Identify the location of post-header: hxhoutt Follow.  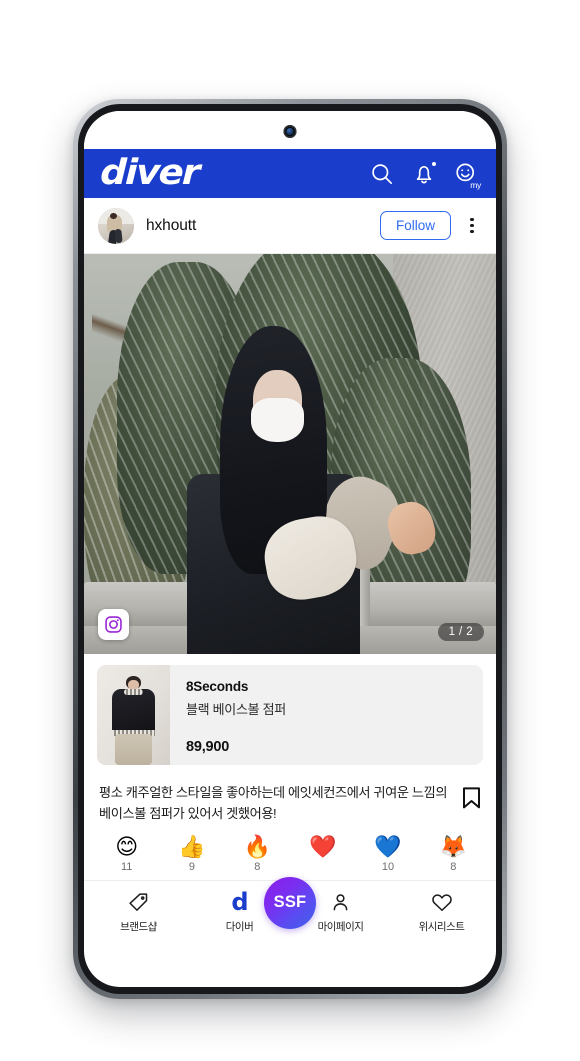
(290, 226).